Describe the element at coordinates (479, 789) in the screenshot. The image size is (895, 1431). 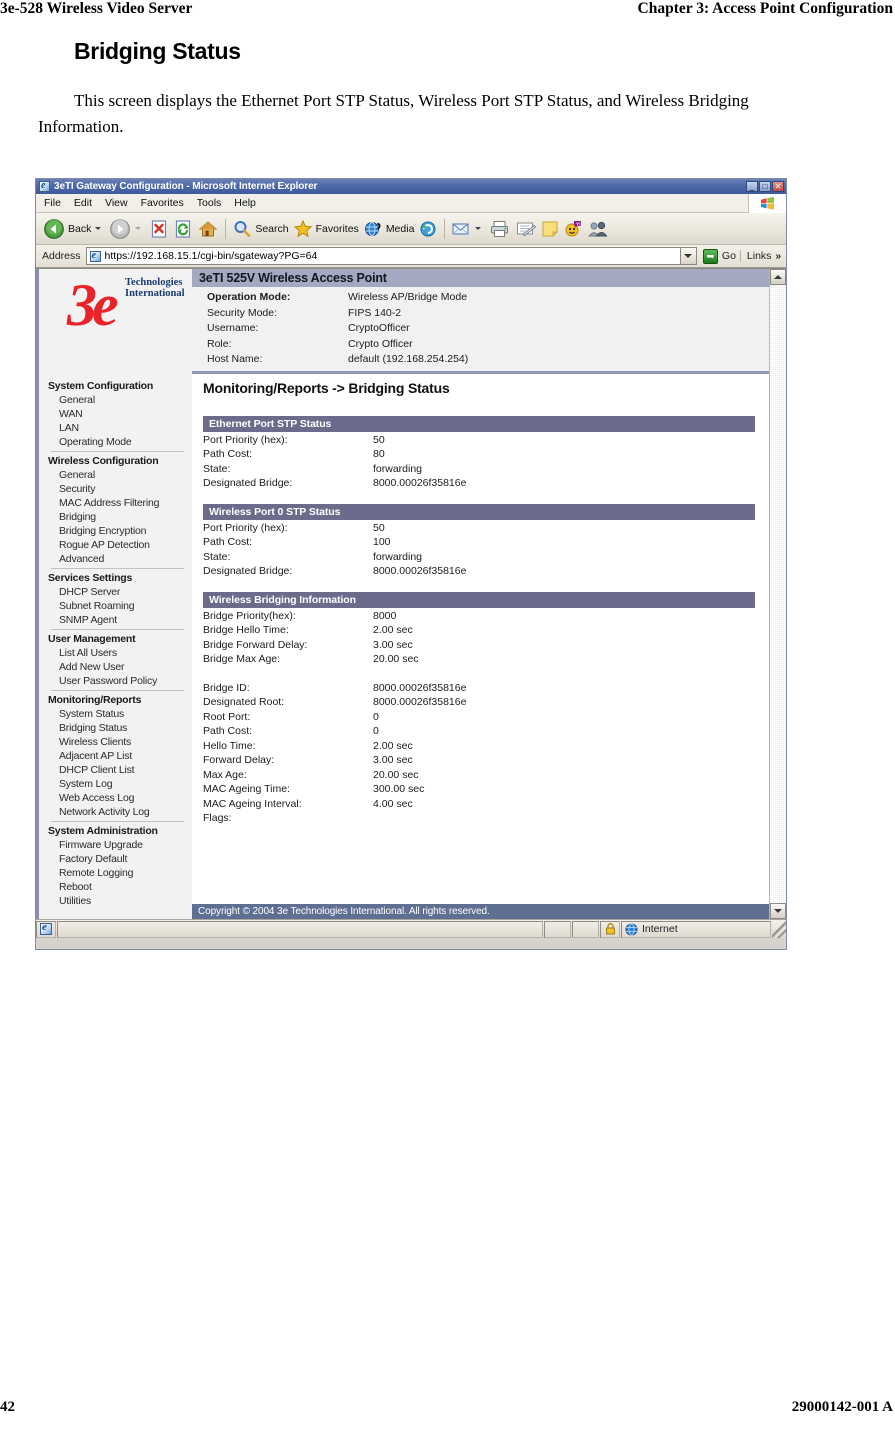
I see `status-row: MAC Ageing Time: 300.00 sec` at that location.